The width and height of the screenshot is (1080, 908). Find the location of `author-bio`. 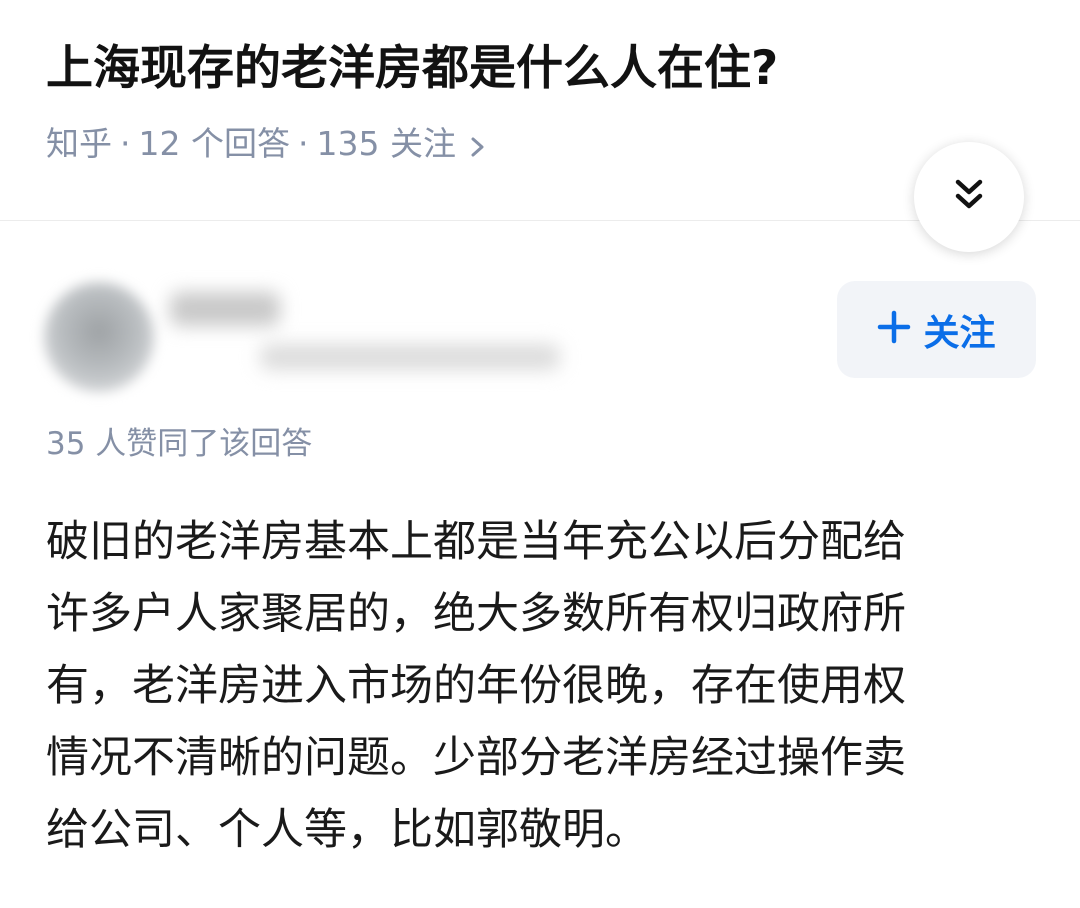

author-bio is located at coordinates (410, 357).